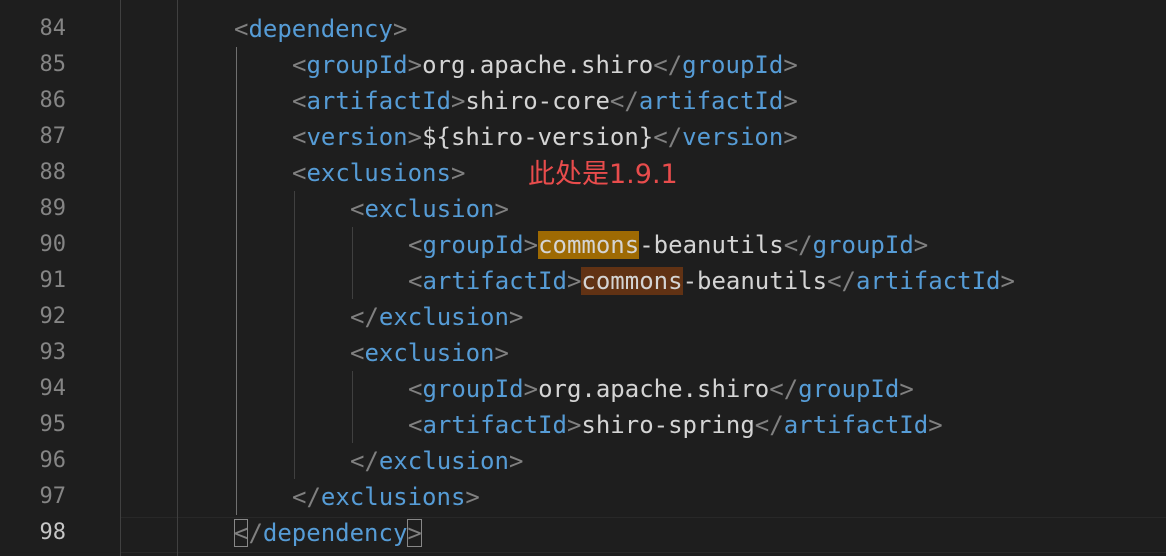  What do you see at coordinates (603, 174) in the screenshot?
I see `red-annotation-text: 此处是1.9.1` at bounding box center [603, 174].